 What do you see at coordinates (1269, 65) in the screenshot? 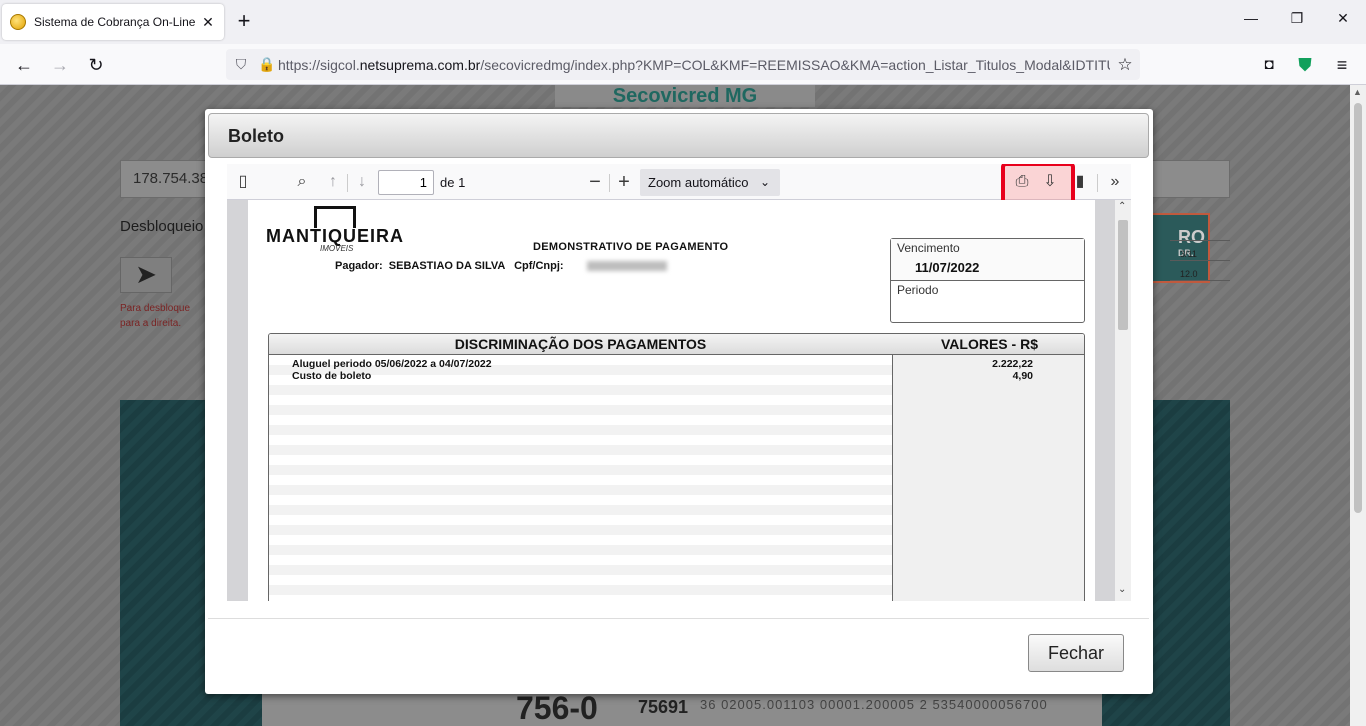
I see `pocket-icon: ◘` at bounding box center [1269, 65].